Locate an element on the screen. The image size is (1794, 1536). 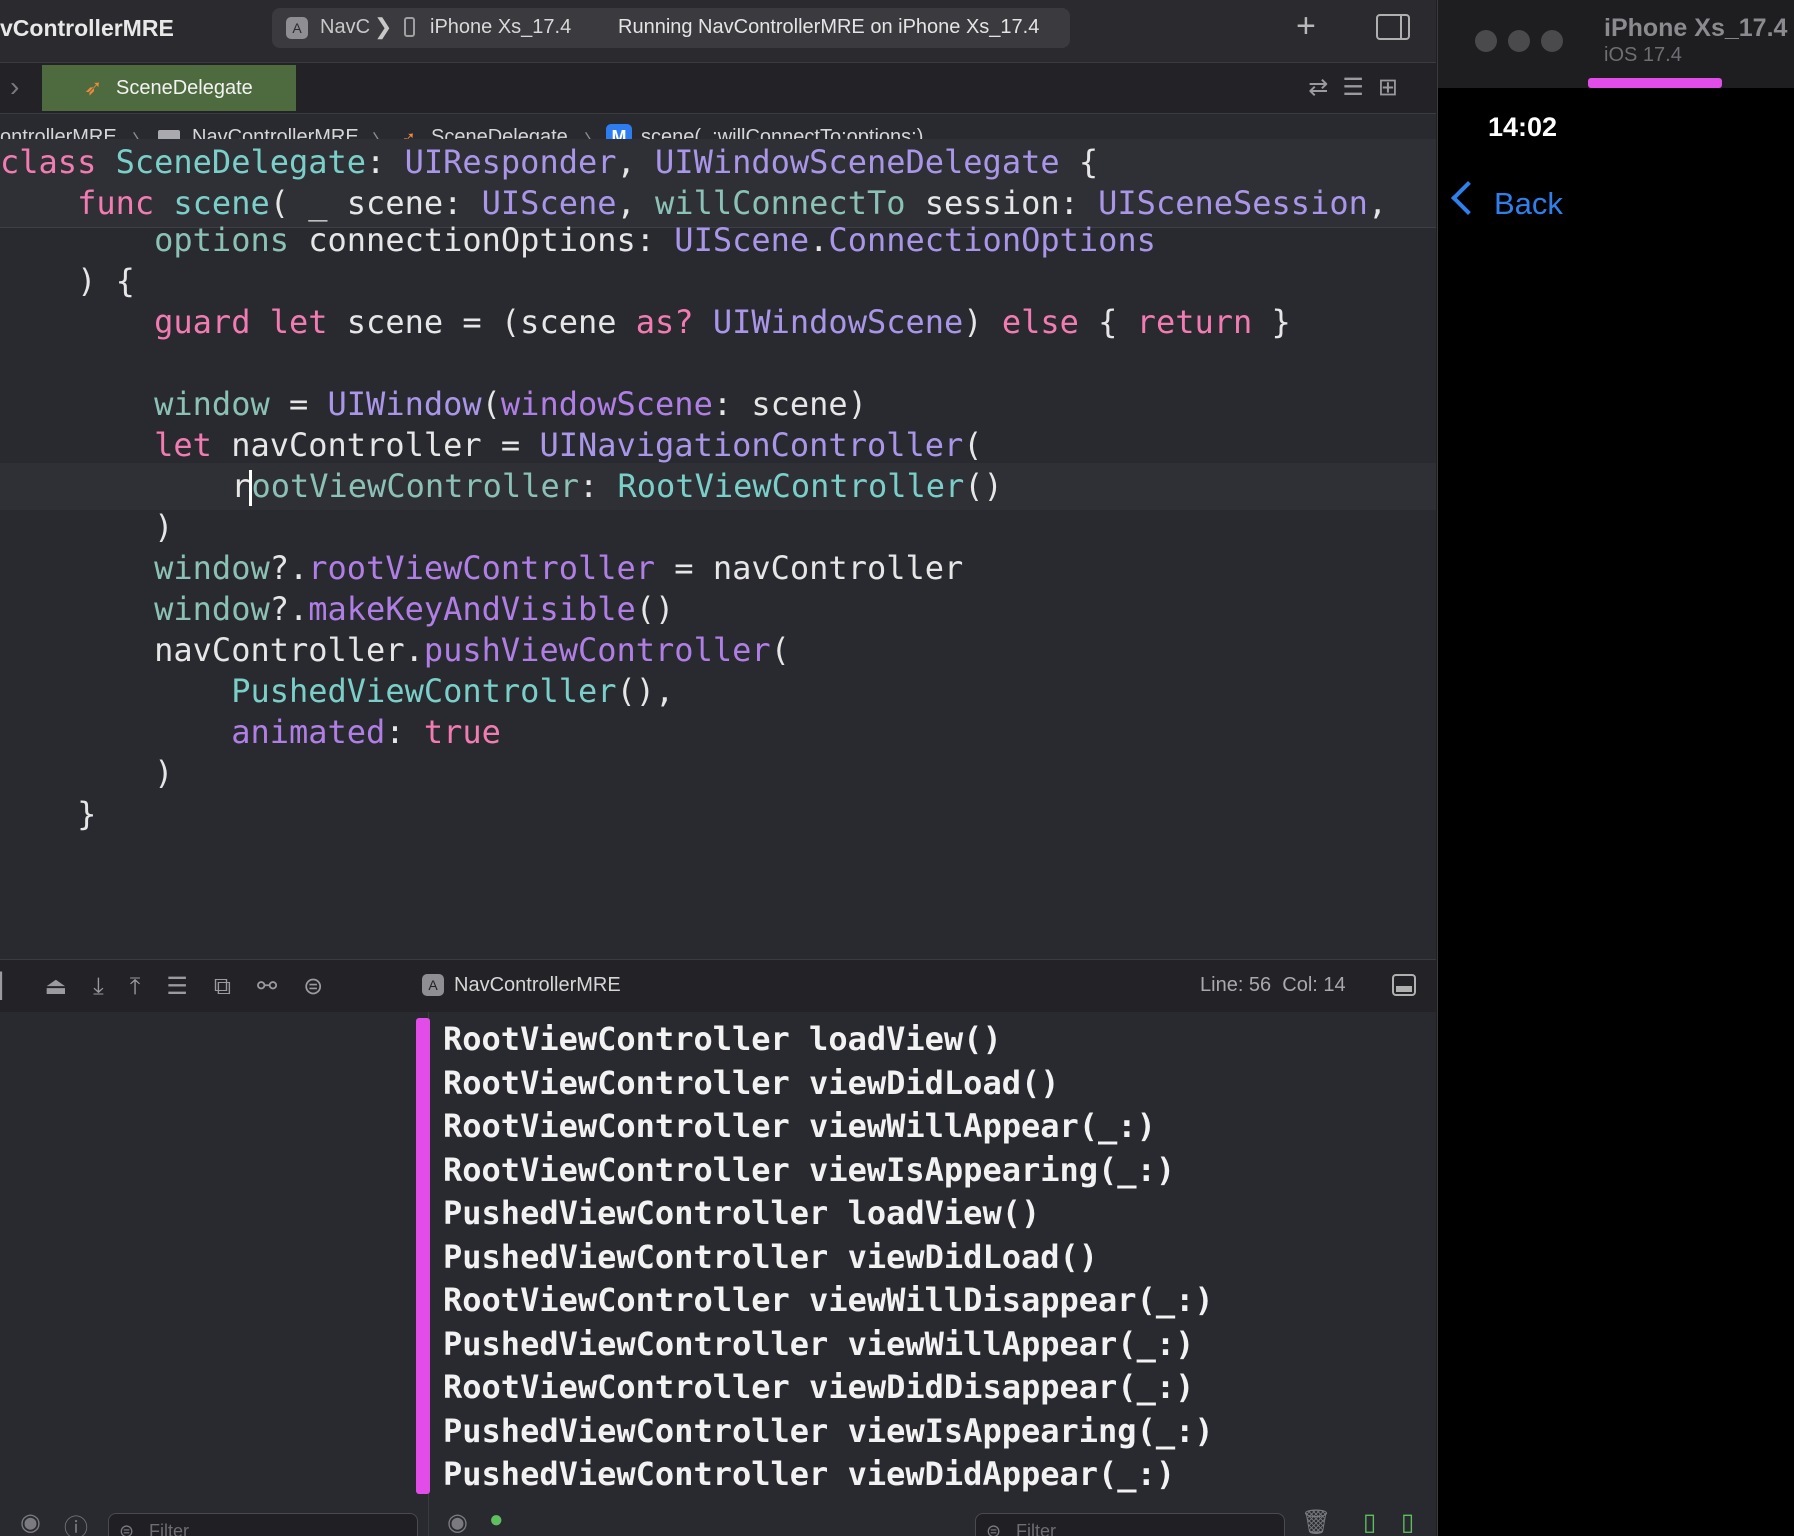
add-editor-icon: ⊞ is located at coordinates (1395, 87).